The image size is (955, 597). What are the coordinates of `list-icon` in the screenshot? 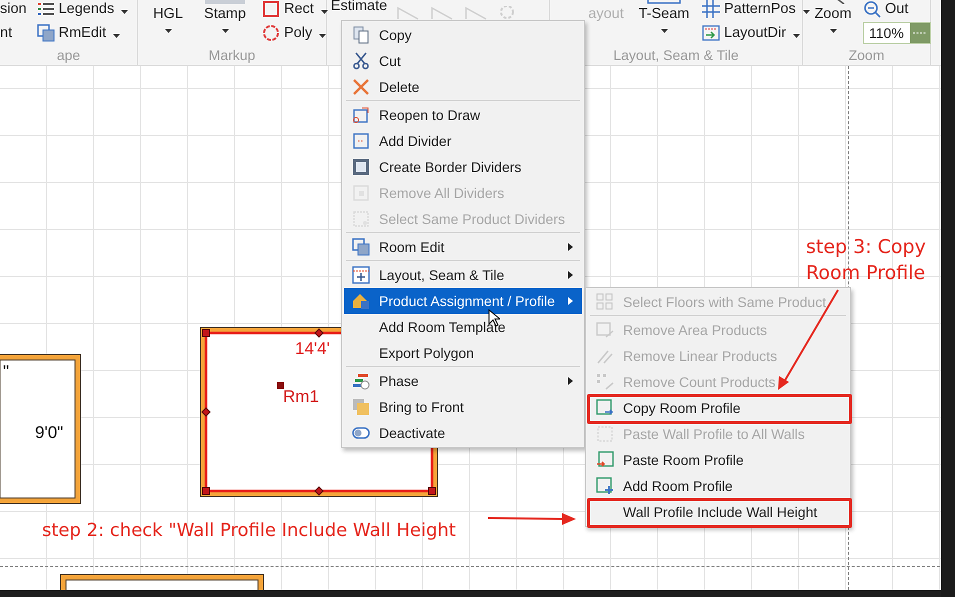 It's located at (45, 9).